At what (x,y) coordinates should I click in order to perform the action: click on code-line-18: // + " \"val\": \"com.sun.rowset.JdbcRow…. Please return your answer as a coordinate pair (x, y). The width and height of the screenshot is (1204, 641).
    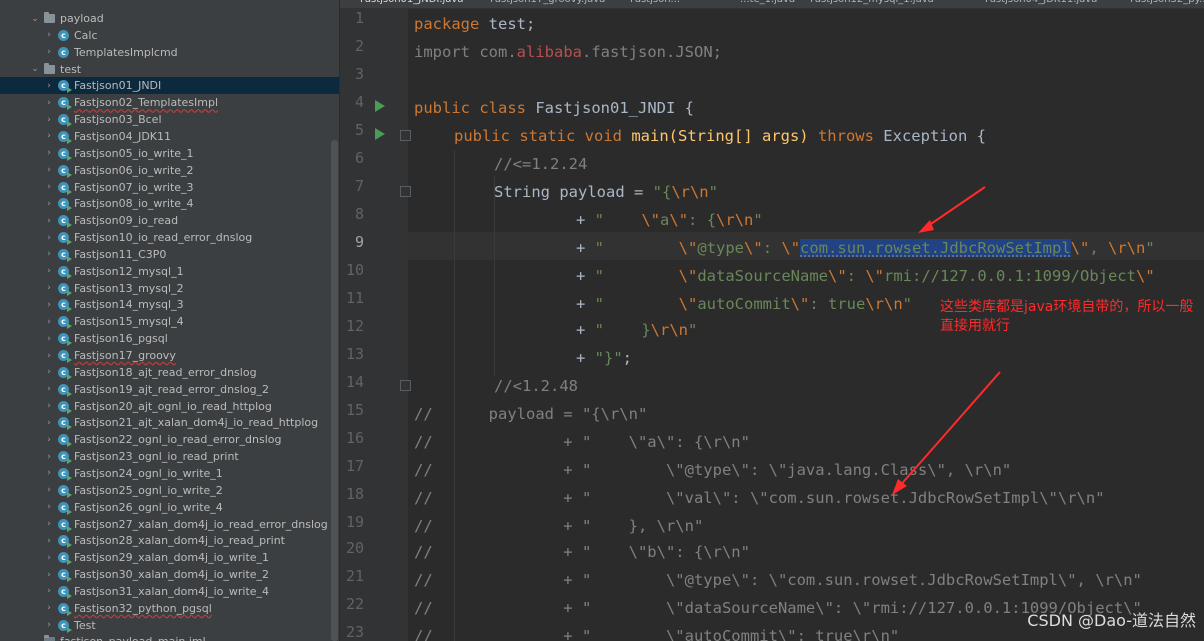
    Looking at the image, I should click on (759, 498).